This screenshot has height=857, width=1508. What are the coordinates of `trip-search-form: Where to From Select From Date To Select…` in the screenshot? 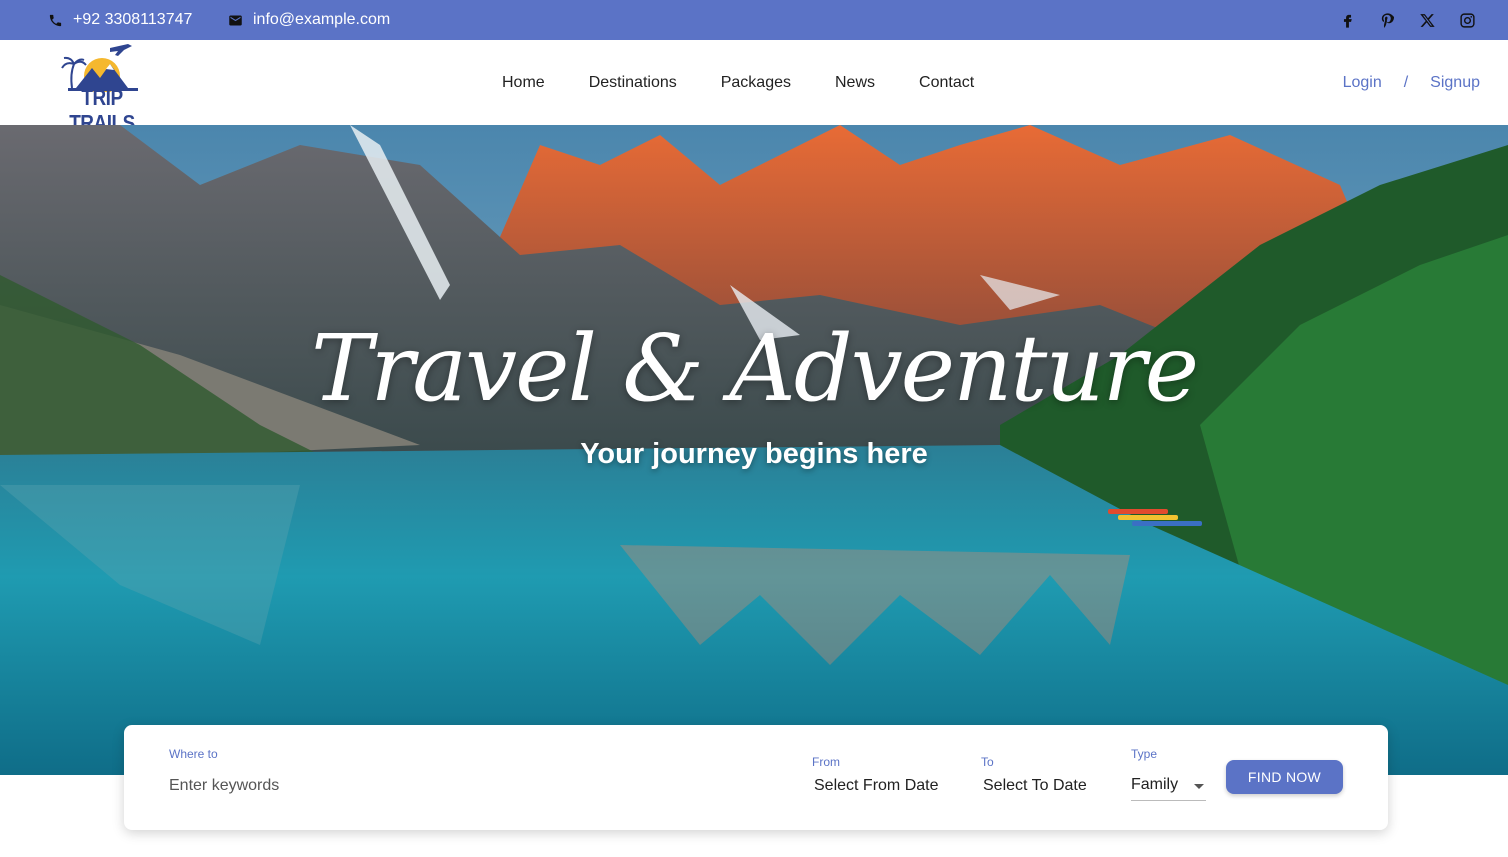 It's located at (756, 777).